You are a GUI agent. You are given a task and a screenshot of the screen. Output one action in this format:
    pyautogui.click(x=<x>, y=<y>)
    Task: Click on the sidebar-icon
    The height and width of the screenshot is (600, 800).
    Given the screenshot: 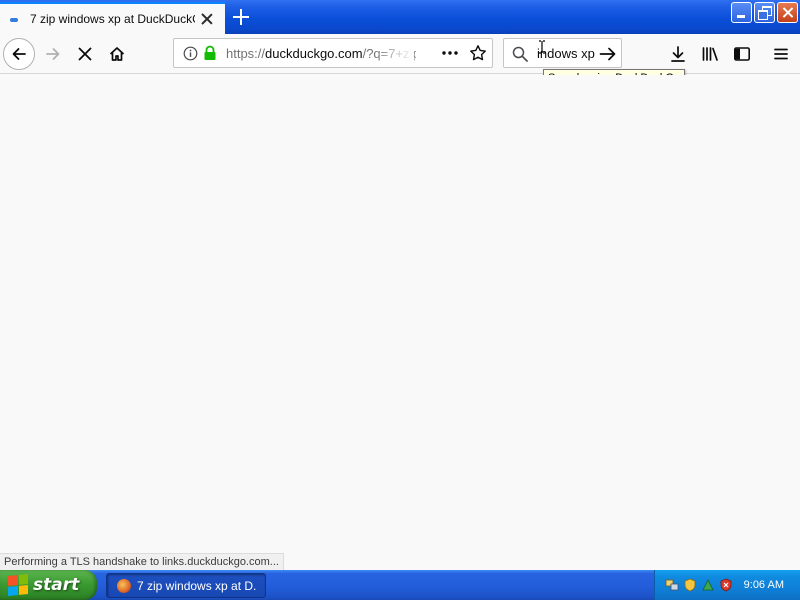 What is the action you would take?
    pyautogui.click(x=741, y=54)
    